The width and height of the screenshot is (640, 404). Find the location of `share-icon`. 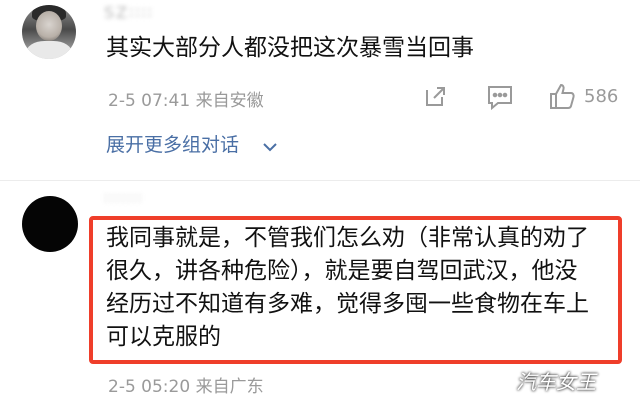

share-icon is located at coordinates (436, 96).